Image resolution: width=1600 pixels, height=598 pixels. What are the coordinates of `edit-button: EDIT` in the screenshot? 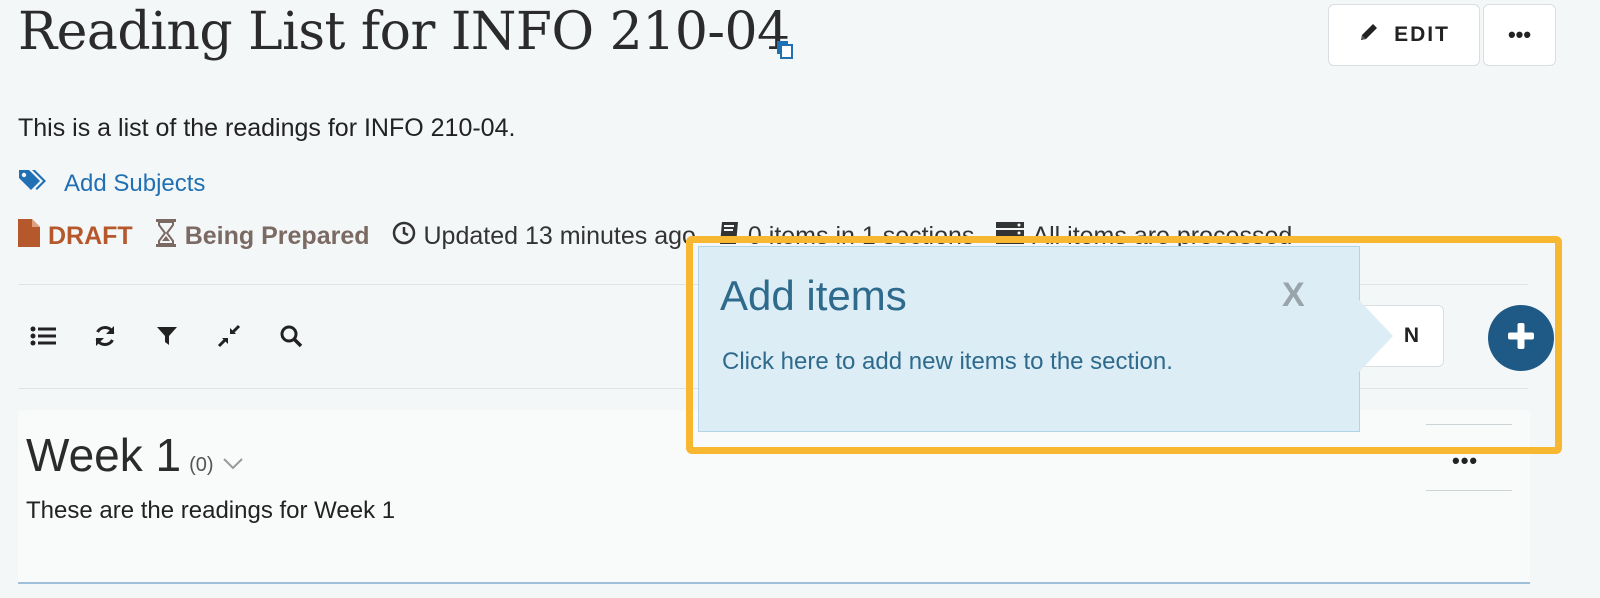 It's located at (1404, 35).